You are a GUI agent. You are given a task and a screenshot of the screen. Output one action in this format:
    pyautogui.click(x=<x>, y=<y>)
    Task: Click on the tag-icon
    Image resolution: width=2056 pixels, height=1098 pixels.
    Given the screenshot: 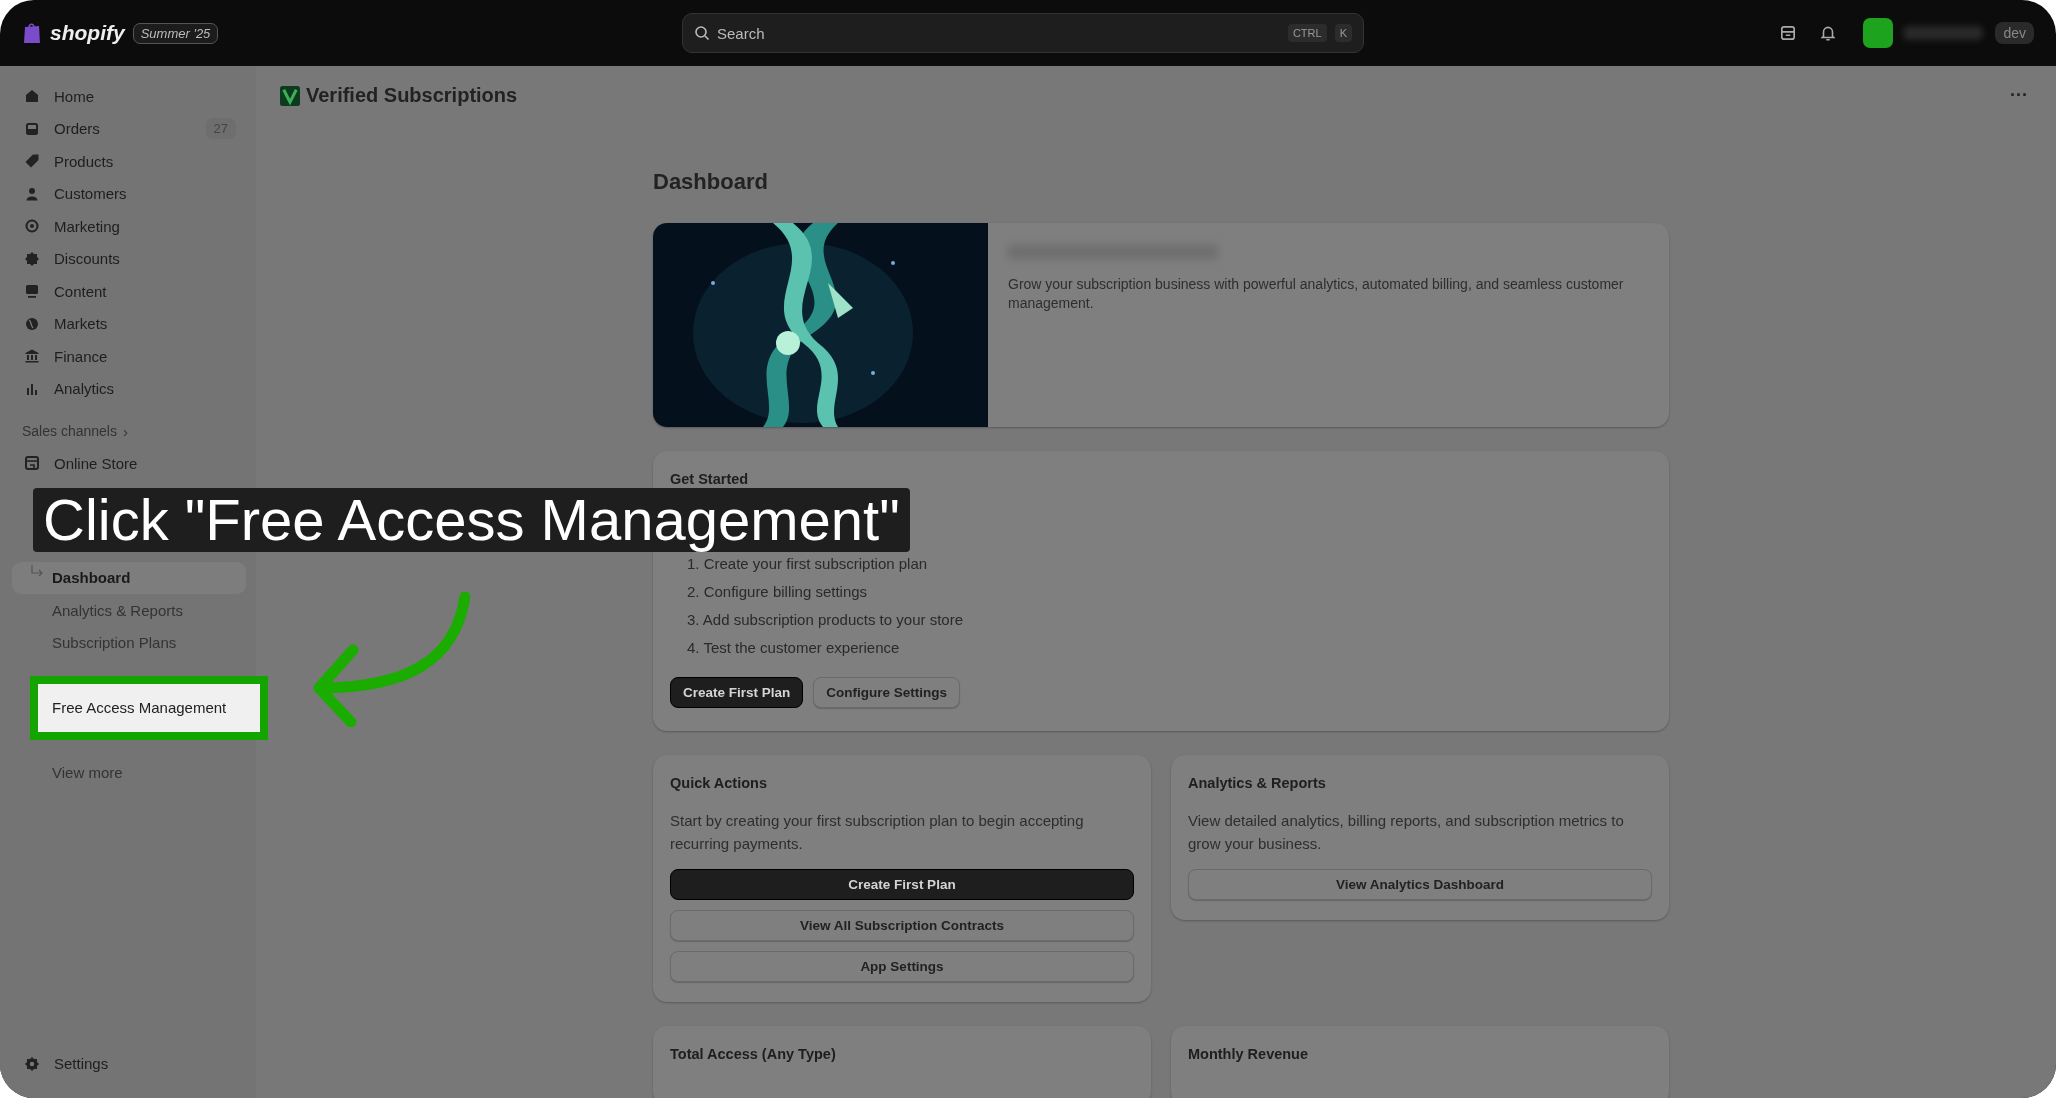 What is the action you would take?
    pyautogui.click(x=32, y=161)
    